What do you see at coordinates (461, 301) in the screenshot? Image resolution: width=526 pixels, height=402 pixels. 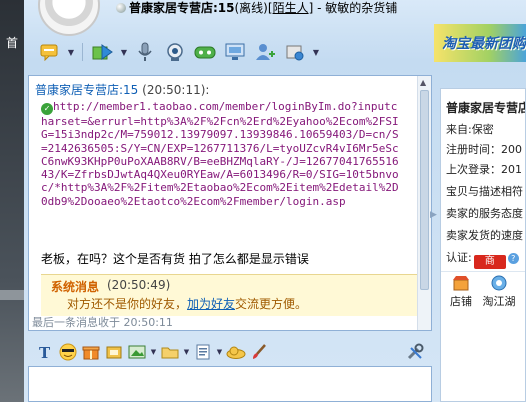 I see `store-shortcut-label: 店铺` at bounding box center [461, 301].